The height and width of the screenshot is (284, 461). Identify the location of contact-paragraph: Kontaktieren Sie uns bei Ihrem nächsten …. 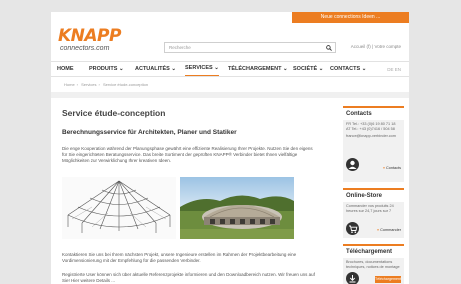
(179, 257).